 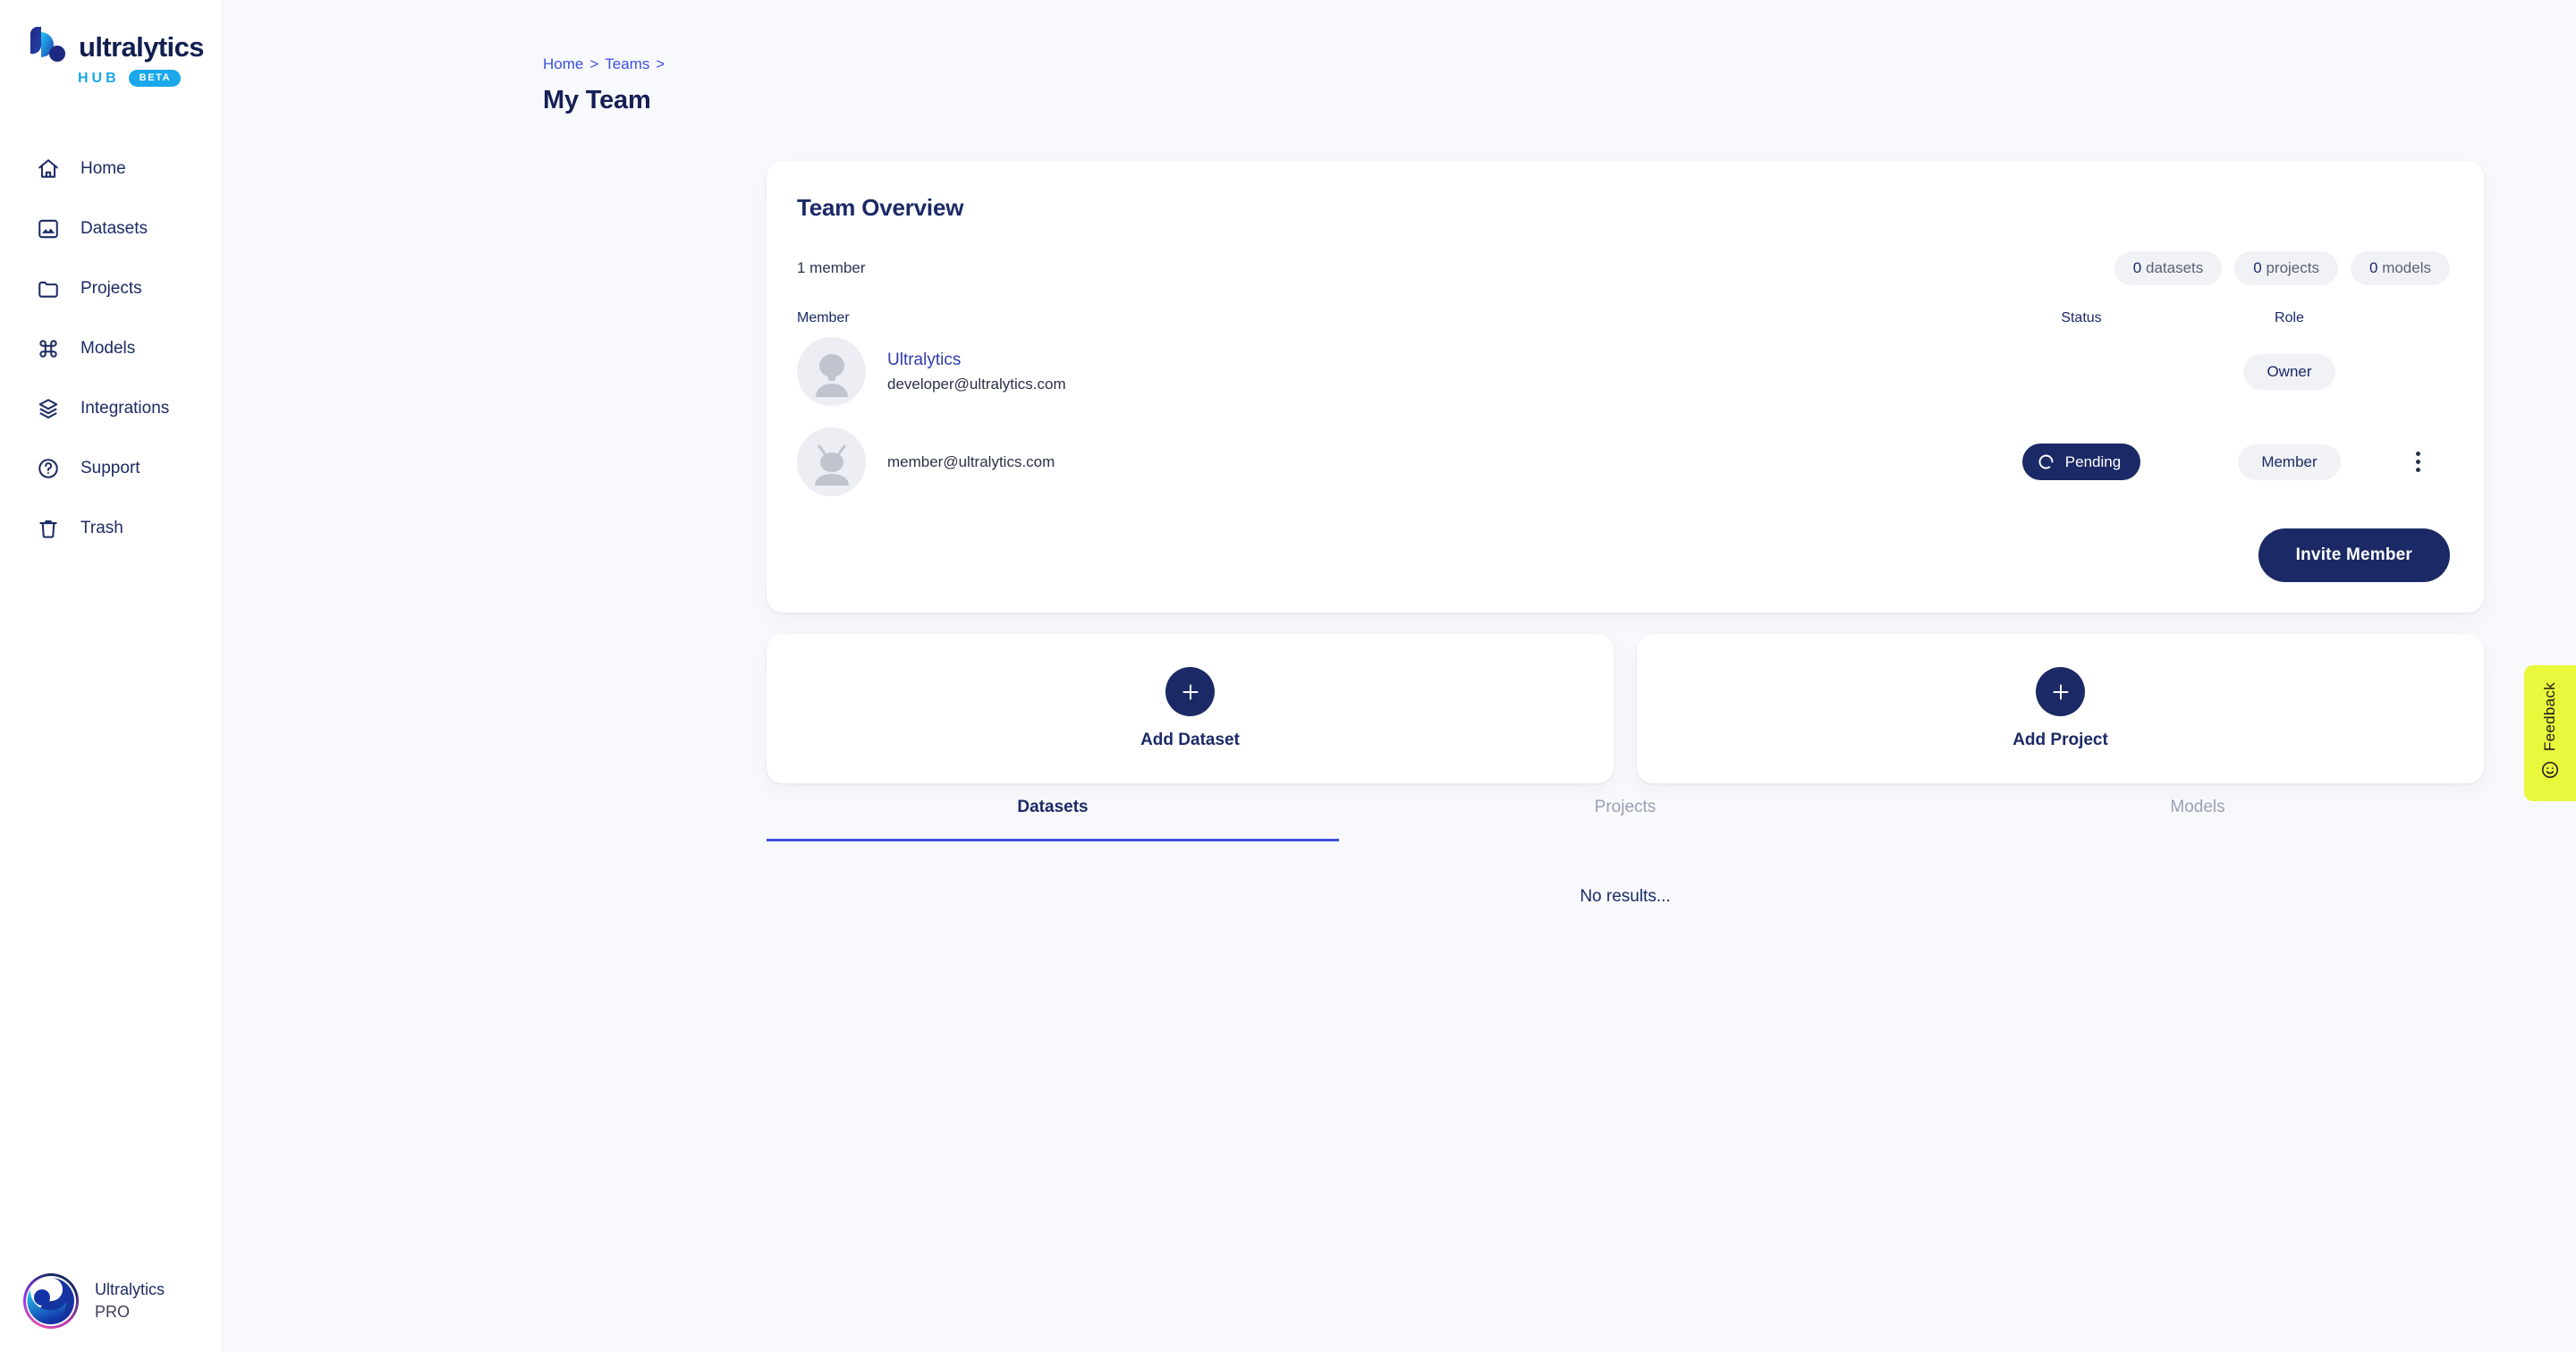 What do you see at coordinates (563, 64) in the screenshot?
I see `breadcrumb-home: Home` at bounding box center [563, 64].